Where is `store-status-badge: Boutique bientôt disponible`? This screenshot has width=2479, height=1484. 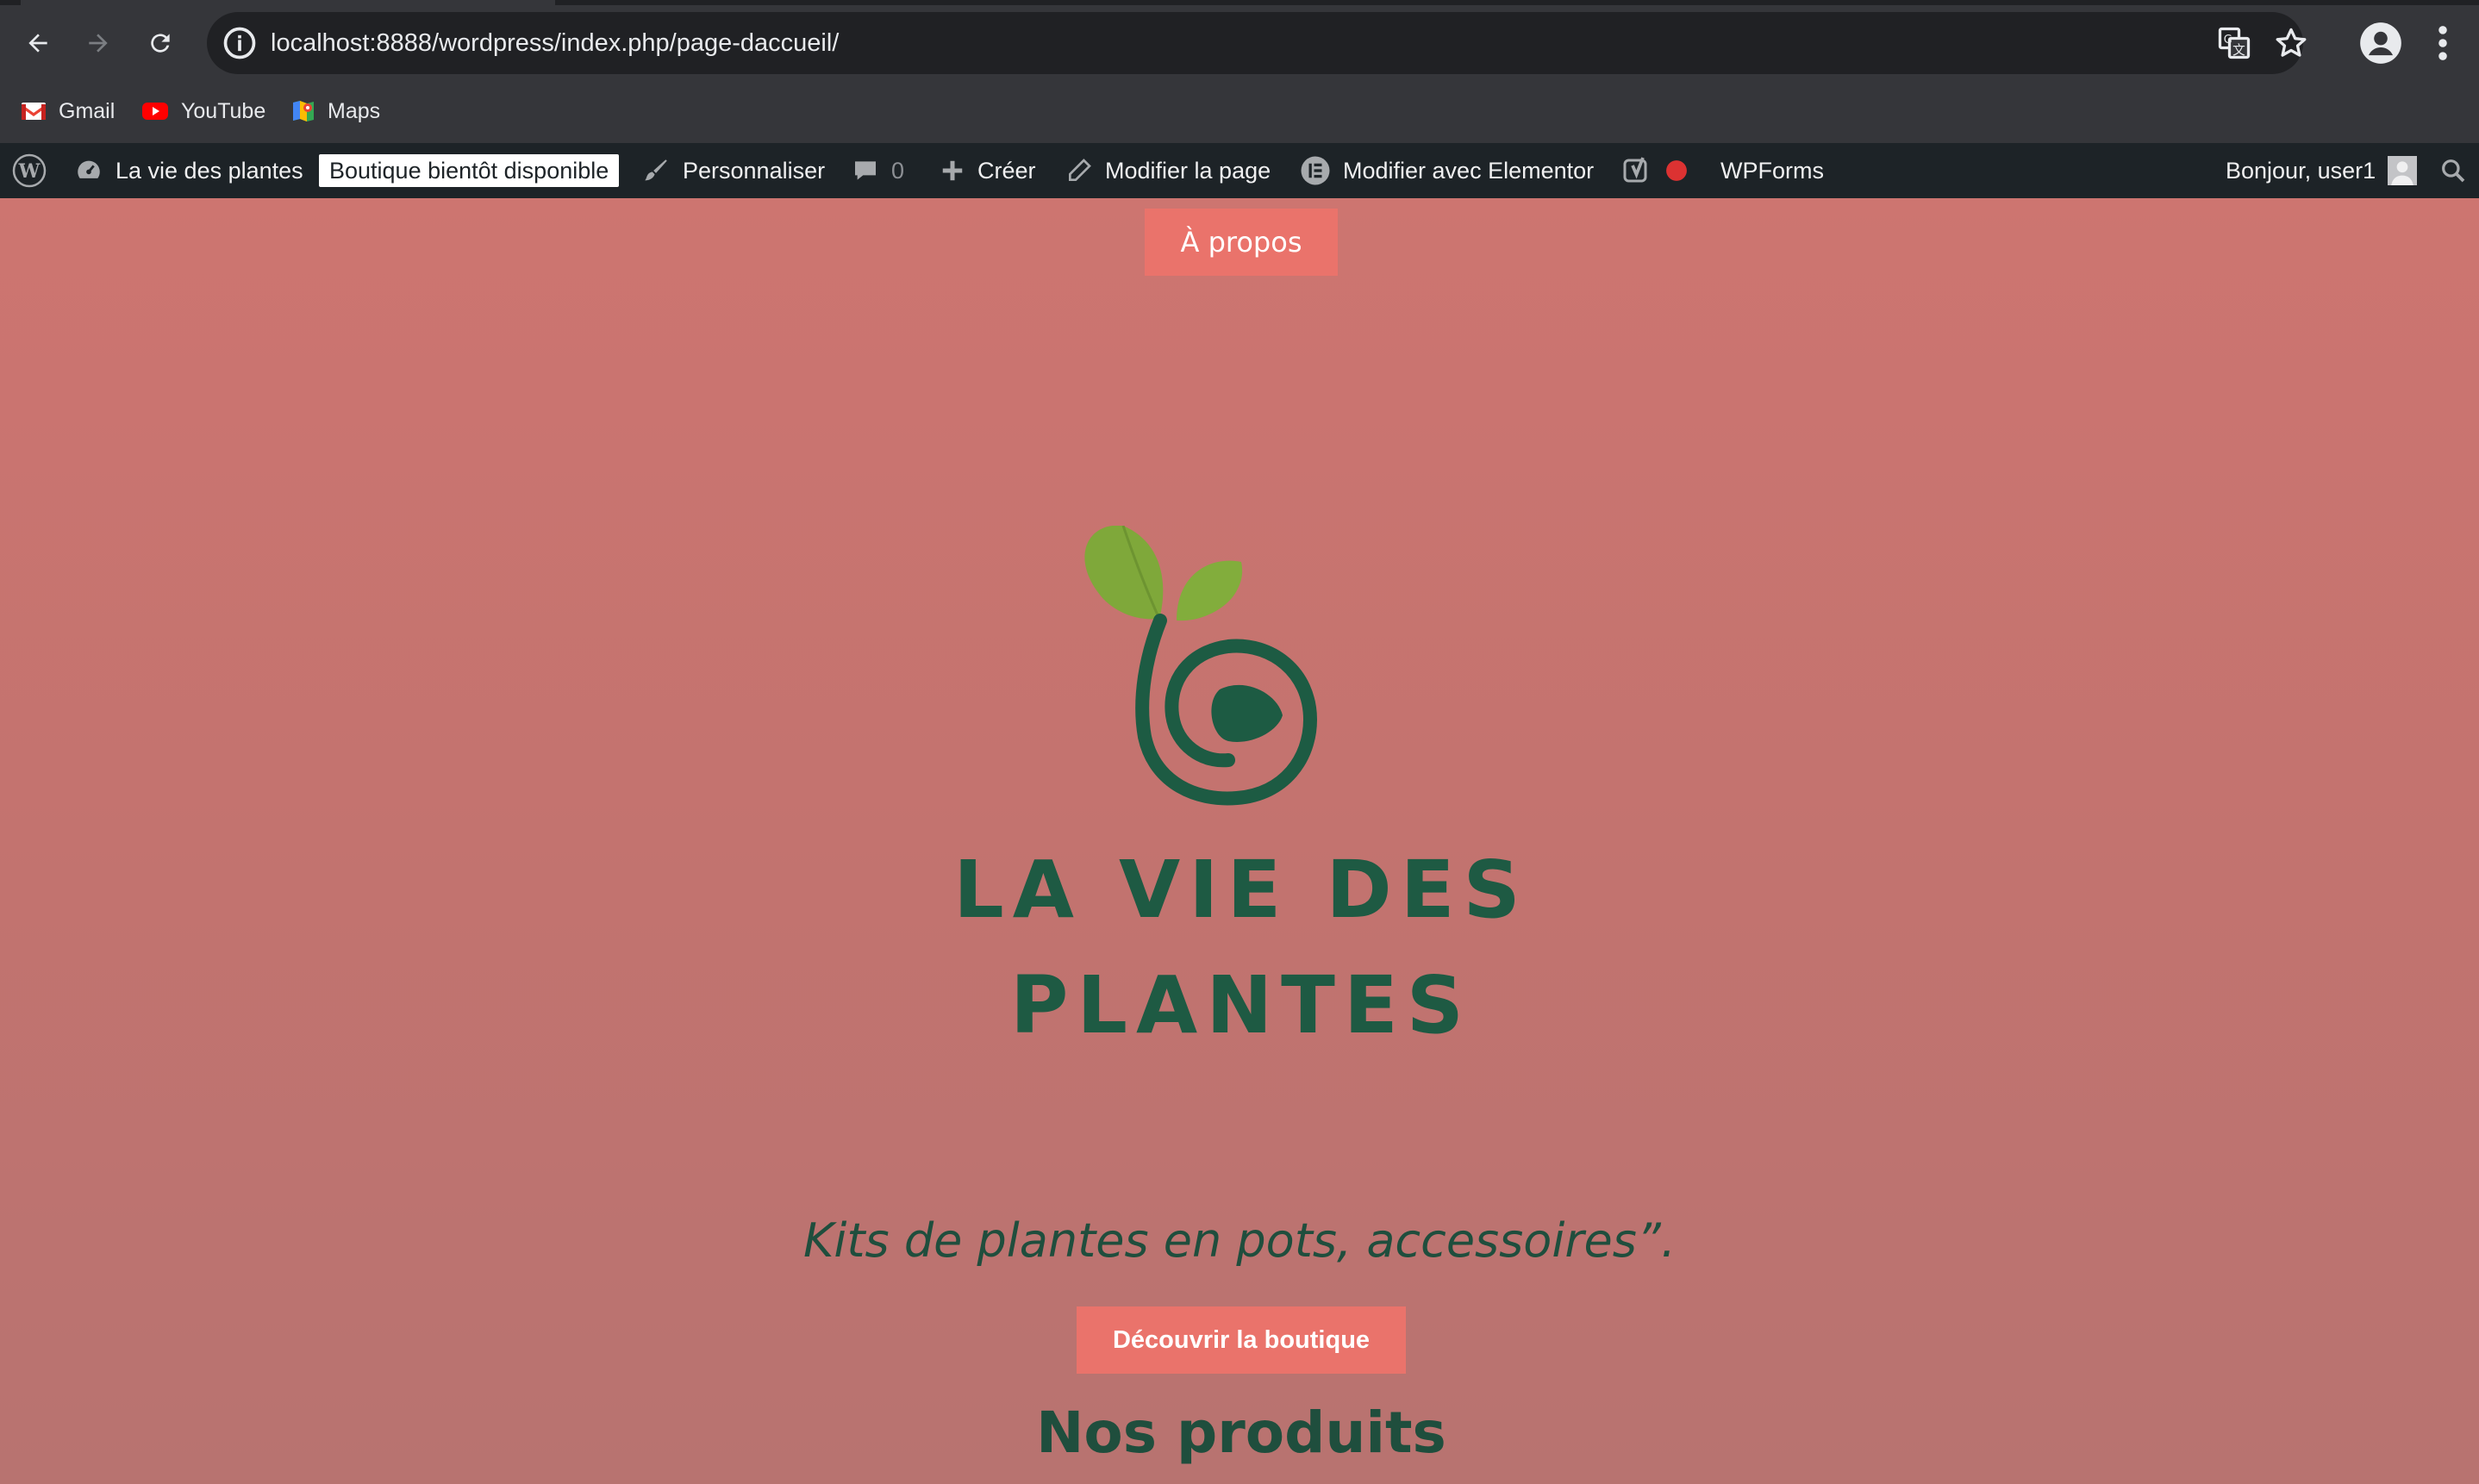
store-status-badge: Boutique bientôt disponible is located at coordinates (469, 170).